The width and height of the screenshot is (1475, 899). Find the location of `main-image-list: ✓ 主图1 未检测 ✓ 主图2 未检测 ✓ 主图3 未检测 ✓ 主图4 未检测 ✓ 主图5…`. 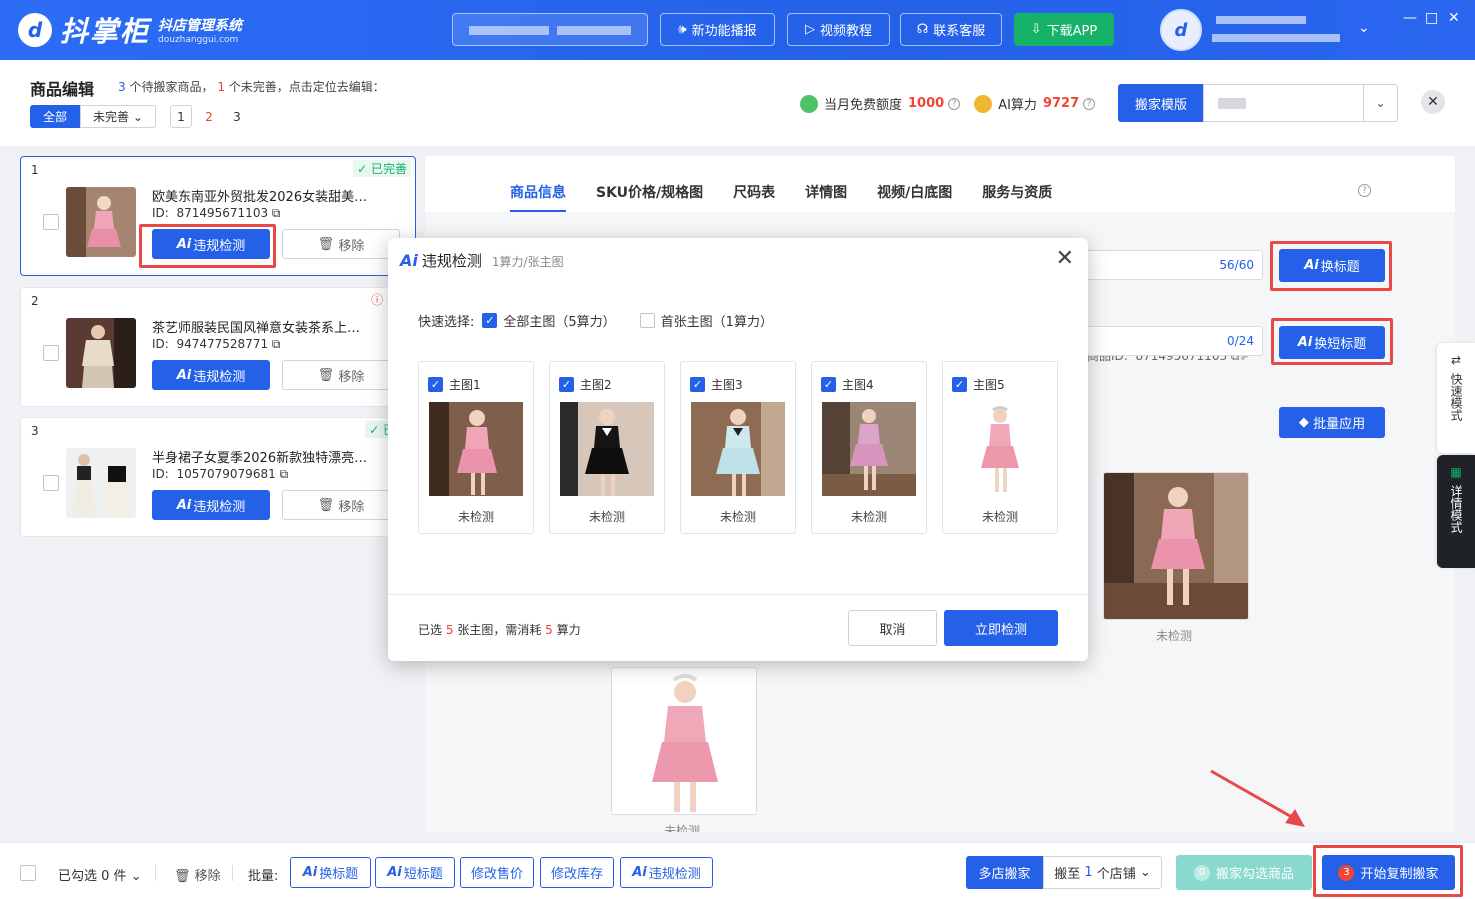

main-image-list: ✓ 主图1 未检测 ✓ 主图2 未检测 ✓ 主图3 未检测 ✓ 主图4 未检测 ✓ 主图5… is located at coordinates (738, 447).